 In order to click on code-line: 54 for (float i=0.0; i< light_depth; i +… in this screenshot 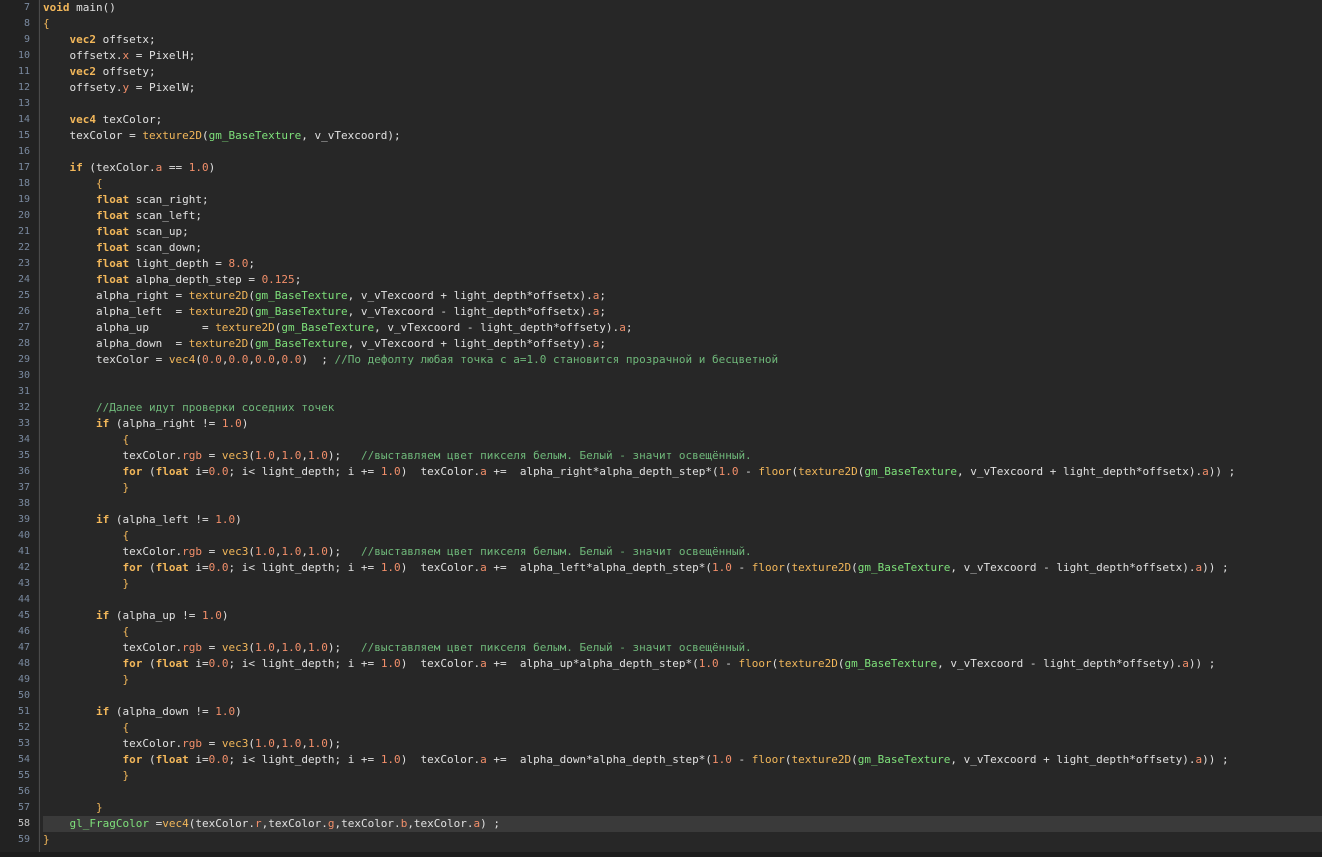, I will do `click(661, 760)`.